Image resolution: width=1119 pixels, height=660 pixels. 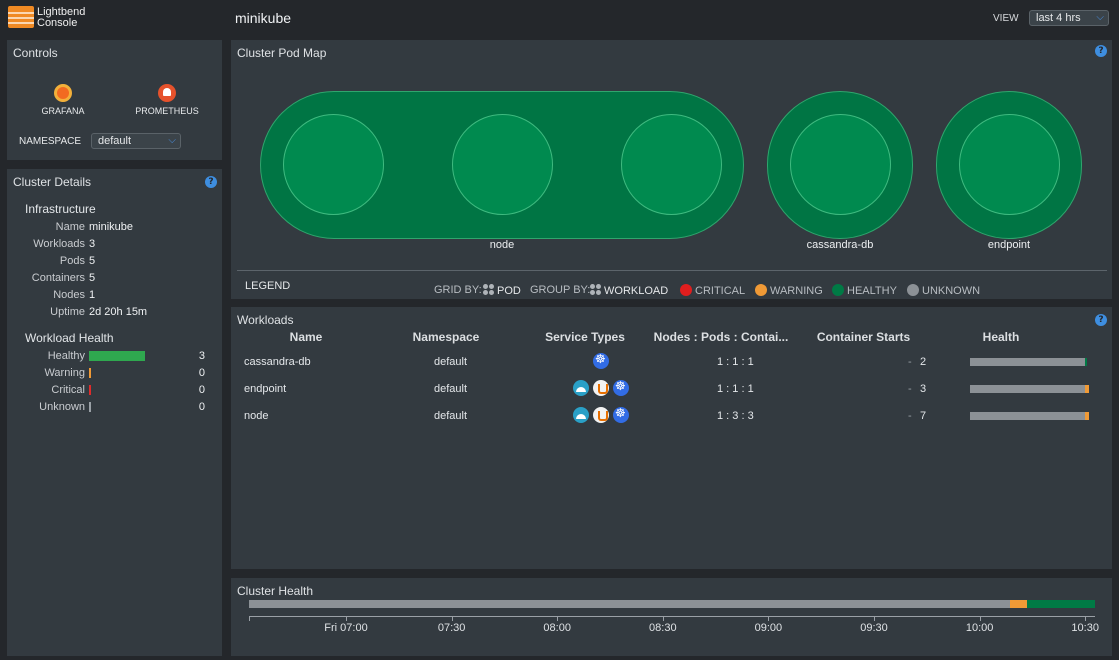 I want to click on workload-name: endpoint, so click(x=265, y=389).